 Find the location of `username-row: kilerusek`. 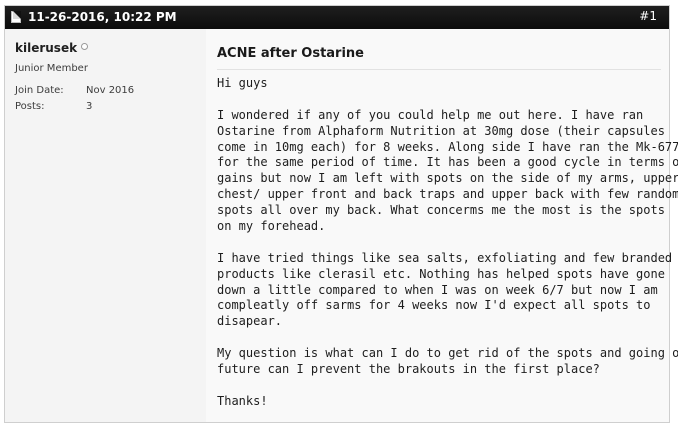

username-row: kilerusek is located at coordinates (52, 46).